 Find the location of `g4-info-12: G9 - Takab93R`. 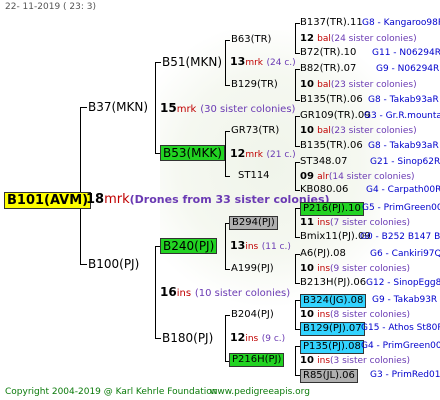

g4-info-12: G9 - Takab93R is located at coordinates (405, 300).